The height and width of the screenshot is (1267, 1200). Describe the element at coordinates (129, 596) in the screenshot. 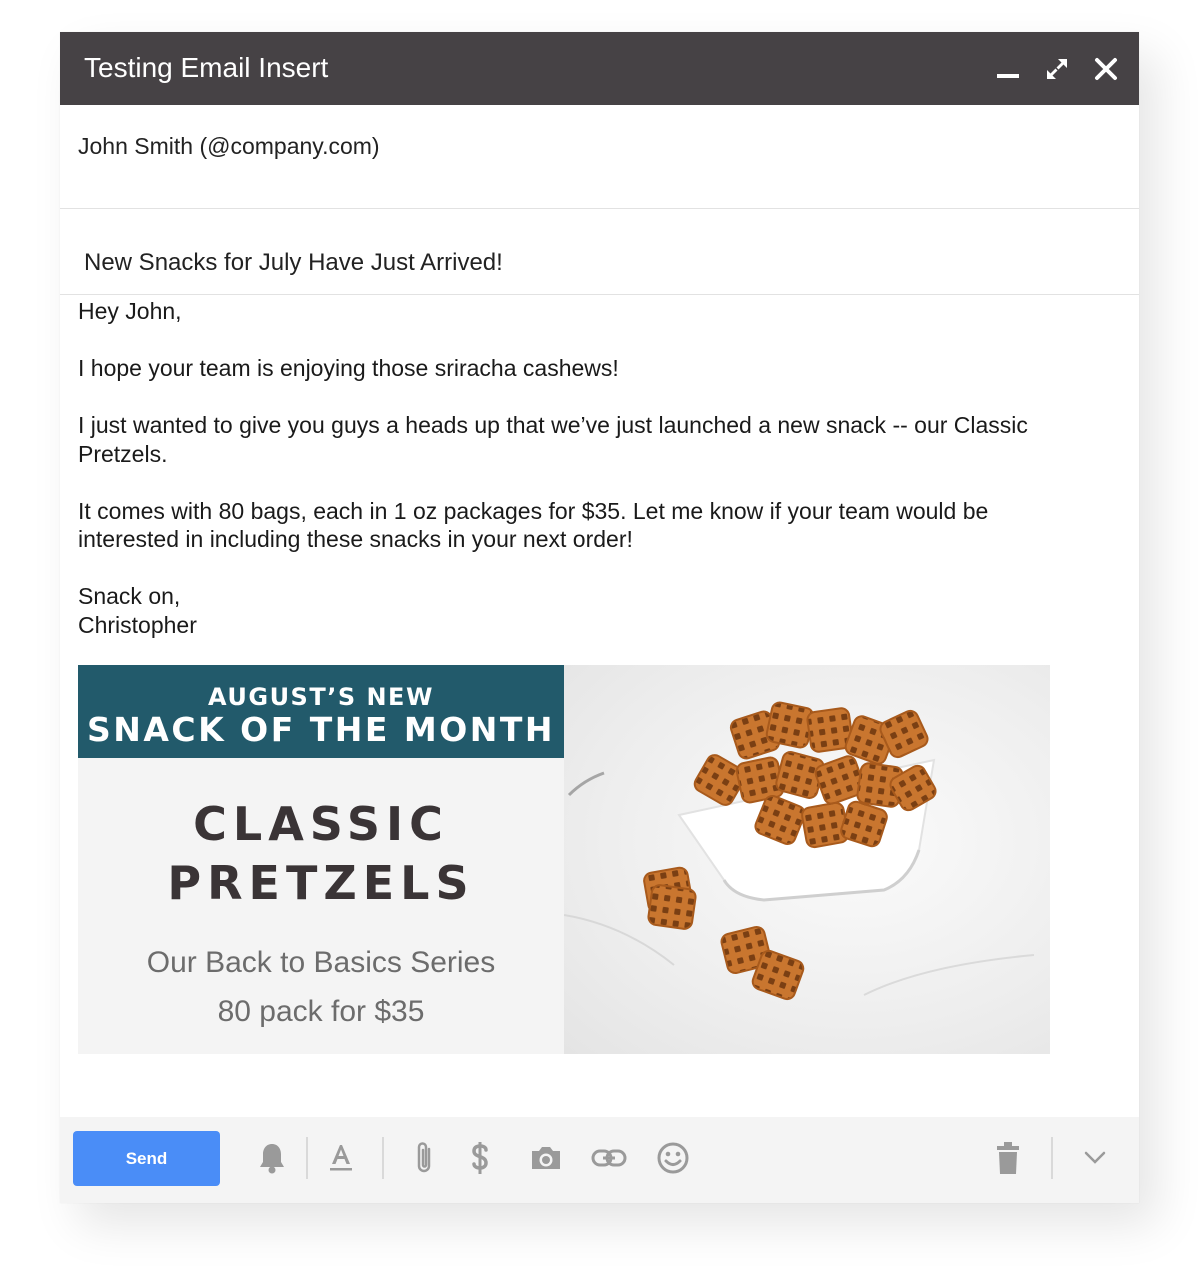

I see `sign-off: Snack on,` at that location.